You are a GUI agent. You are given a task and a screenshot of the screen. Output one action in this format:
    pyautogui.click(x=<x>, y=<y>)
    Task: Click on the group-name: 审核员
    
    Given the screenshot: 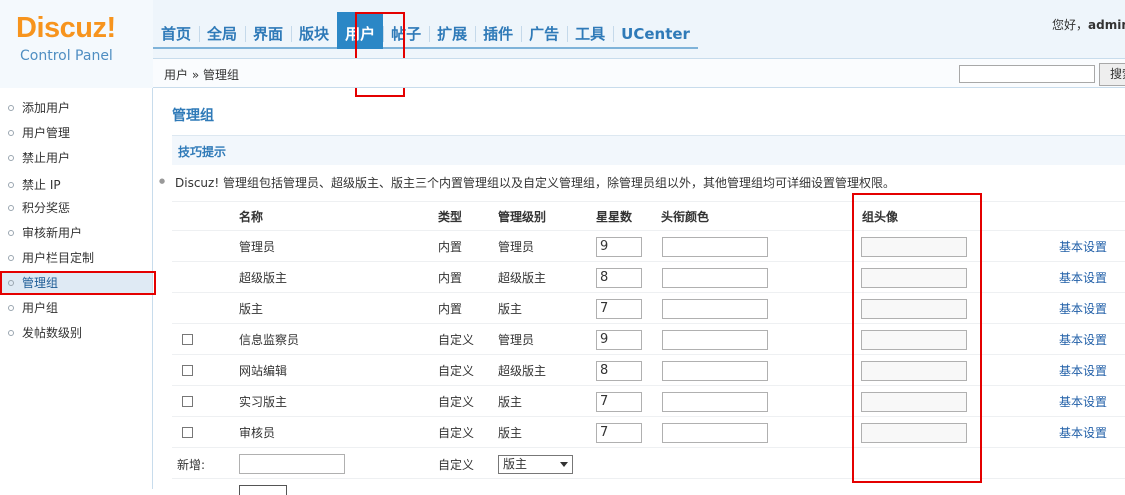 What is the action you would take?
    pyautogui.click(x=257, y=433)
    